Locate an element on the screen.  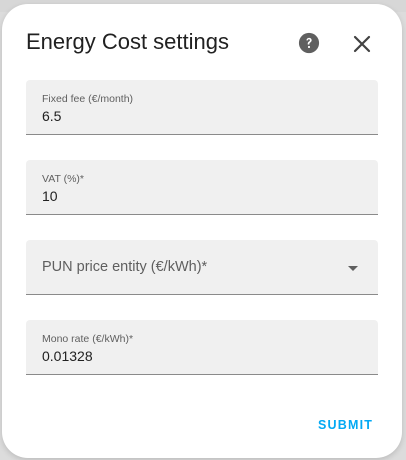
vat-field: VAT (%)* 10 is located at coordinates (202, 187).